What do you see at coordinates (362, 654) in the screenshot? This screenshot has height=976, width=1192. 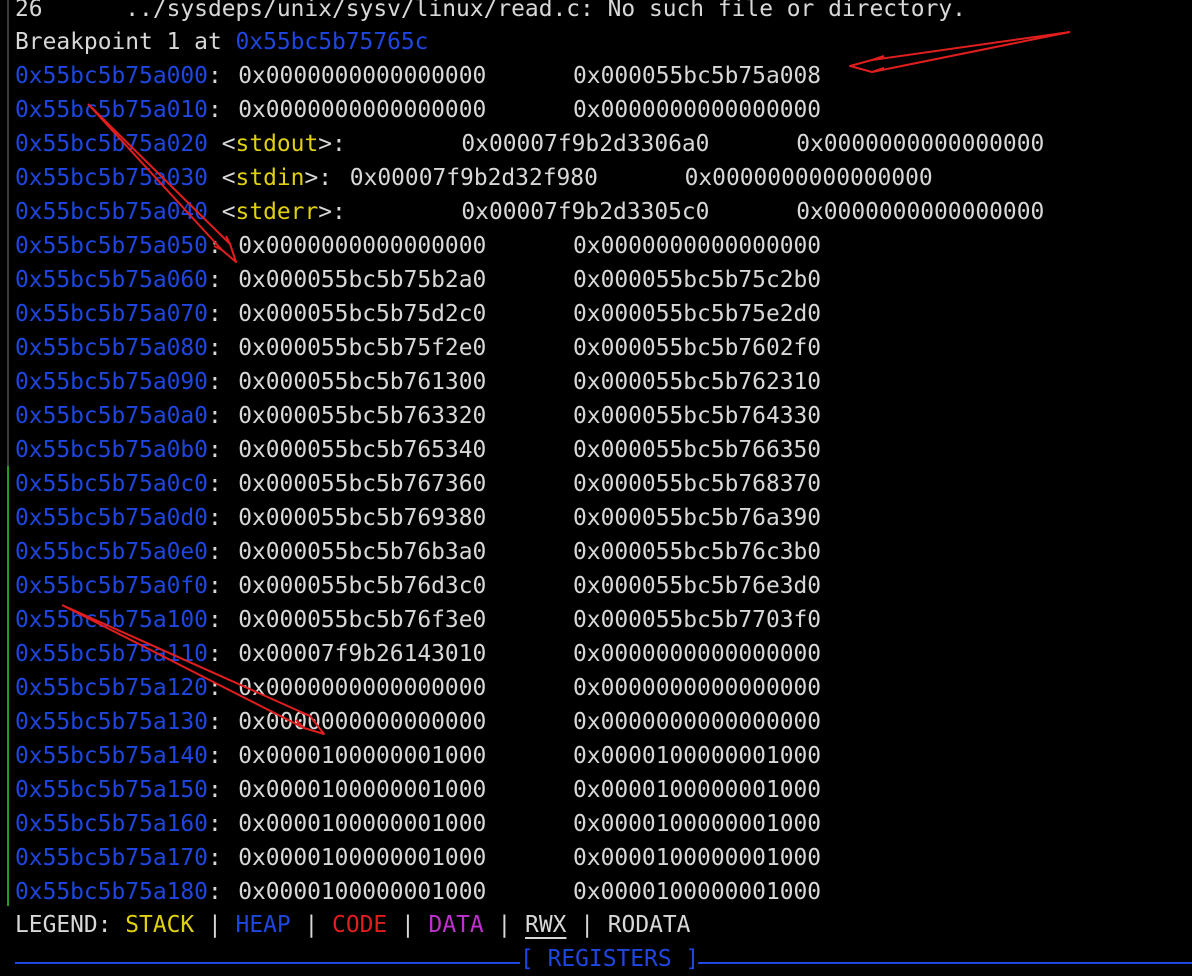 I see `memory-value: 0x00007f9b26143010` at bounding box center [362, 654].